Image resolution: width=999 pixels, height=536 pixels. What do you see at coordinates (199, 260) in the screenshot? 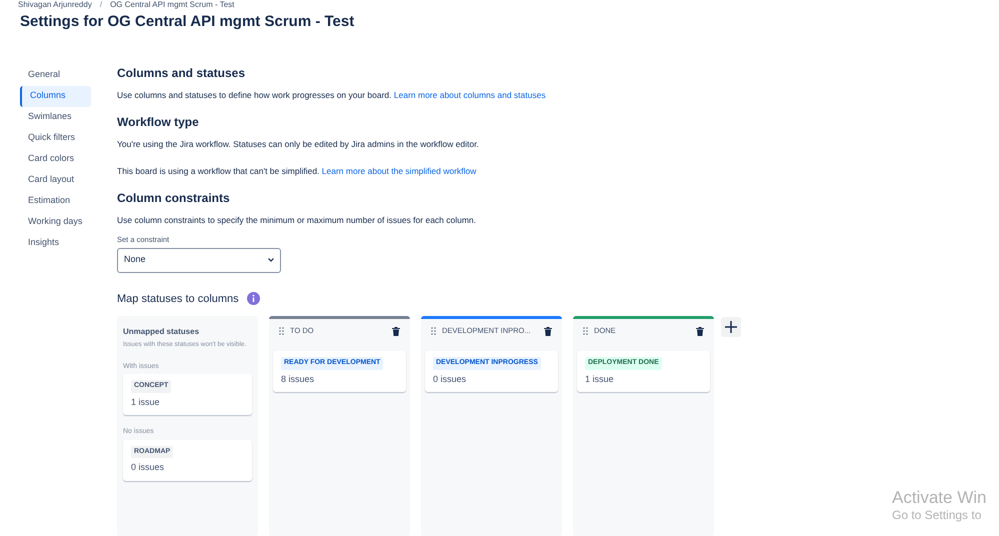
I see `constraint-dropdown: None` at bounding box center [199, 260].